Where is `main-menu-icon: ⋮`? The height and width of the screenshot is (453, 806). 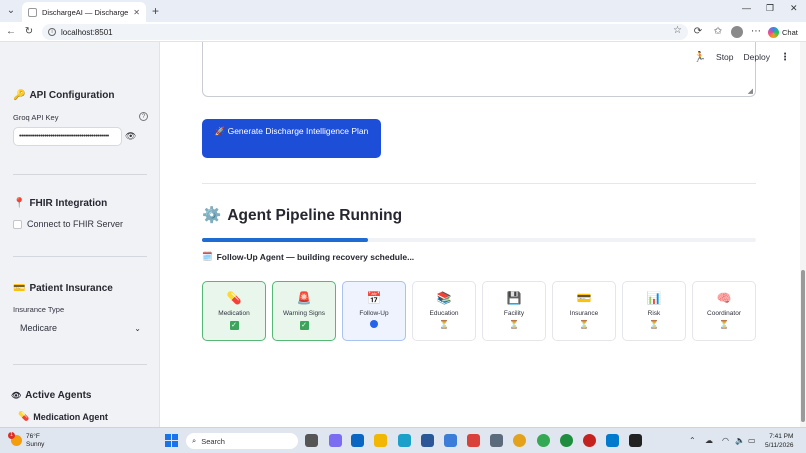
main-menu-icon: ⋮ is located at coordinates (785, 57).